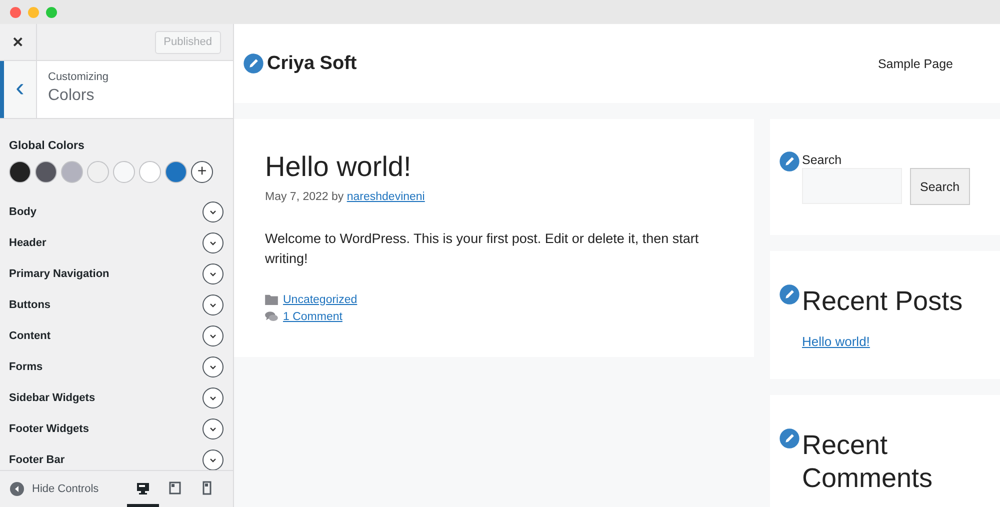 The image size is (1000, 507). Describe the element at coordinates (47, 146) in the screenshot. I see `global-colors-label: Global Colors` at that location.